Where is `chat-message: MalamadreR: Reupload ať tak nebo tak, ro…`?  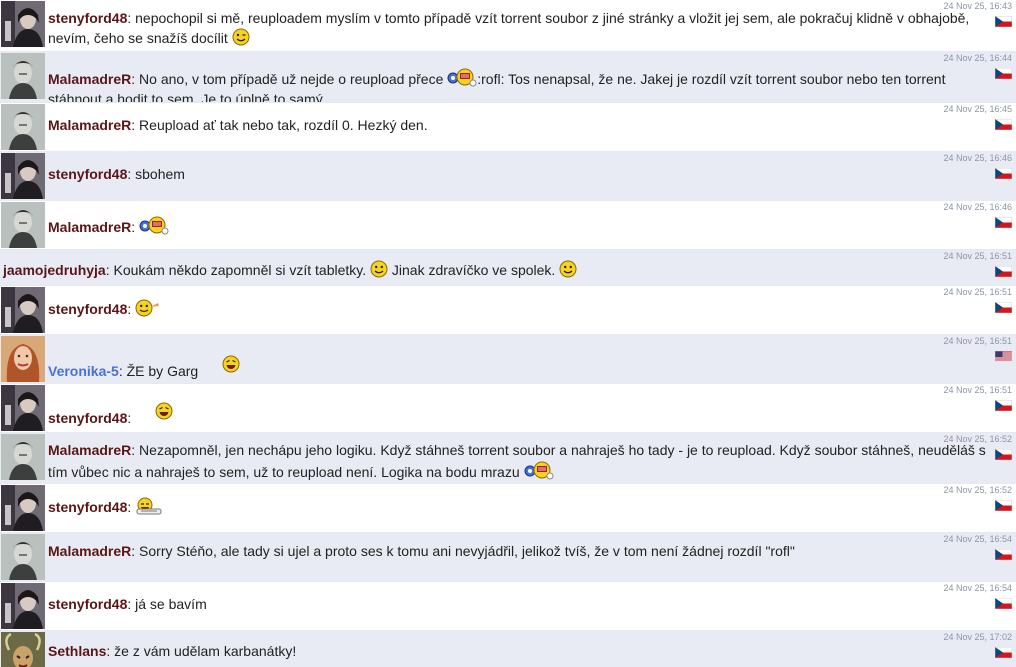
chat-message: MalamadreR: Reupload ať tak nebo tak, ro… is located at coordinates (508, 127).